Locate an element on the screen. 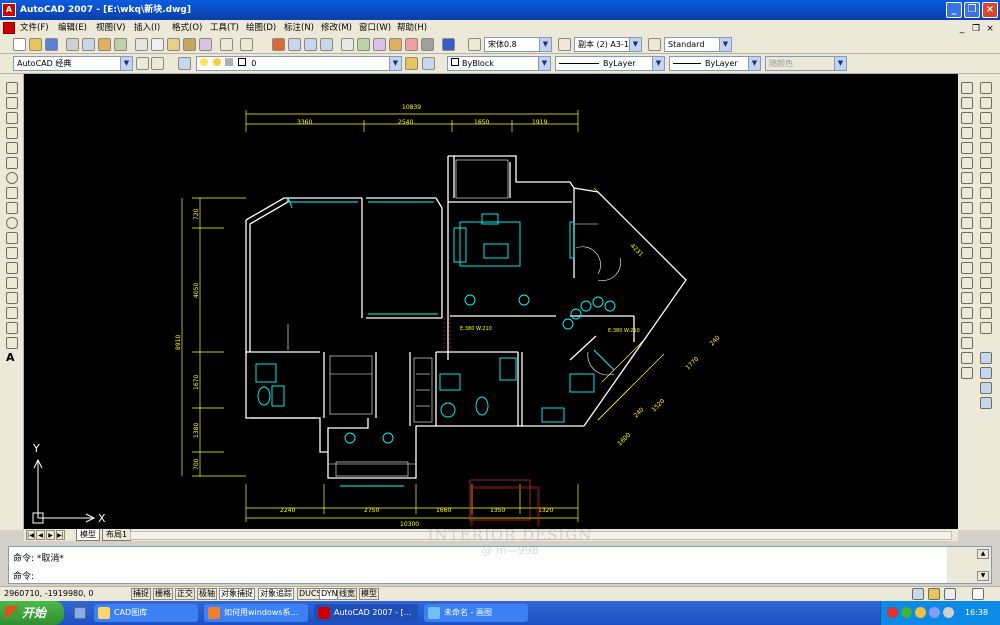  menu-edit: 编辑(E) is located at coordinates (72, 28).